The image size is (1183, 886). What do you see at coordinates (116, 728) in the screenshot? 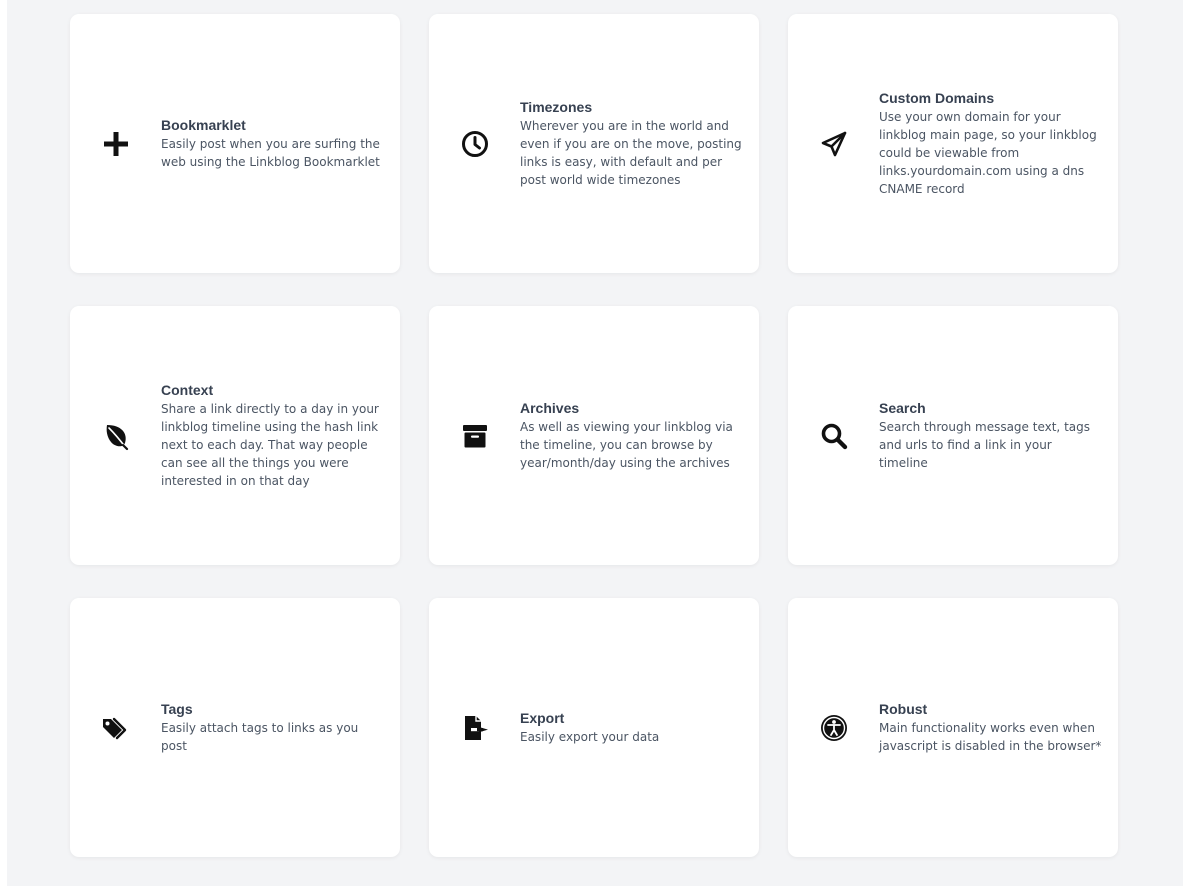
I see `tags-icon` at bounding box center [116, 728].